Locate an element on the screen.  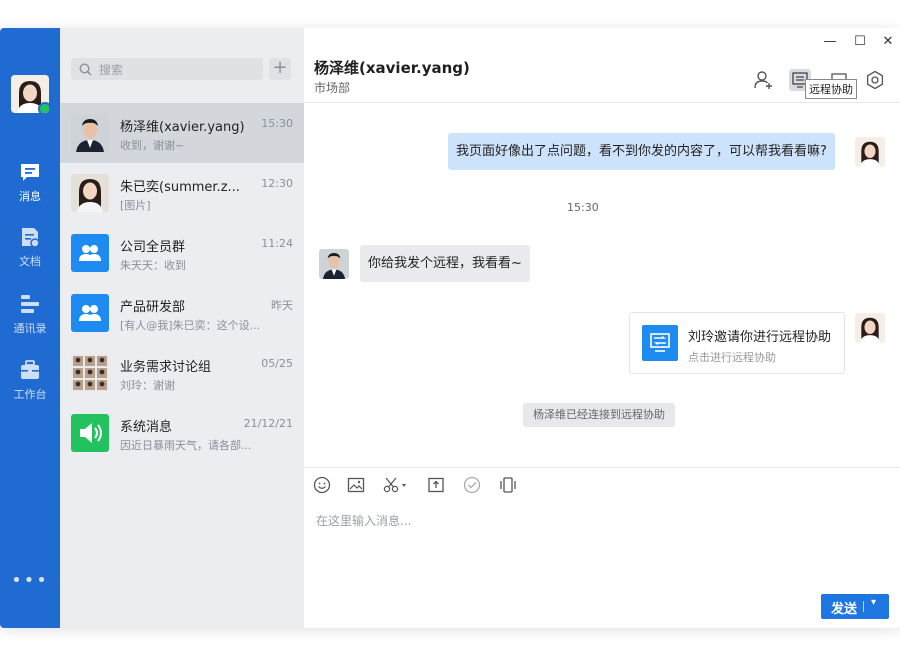
search-icon is located at coordinates (85, 68).